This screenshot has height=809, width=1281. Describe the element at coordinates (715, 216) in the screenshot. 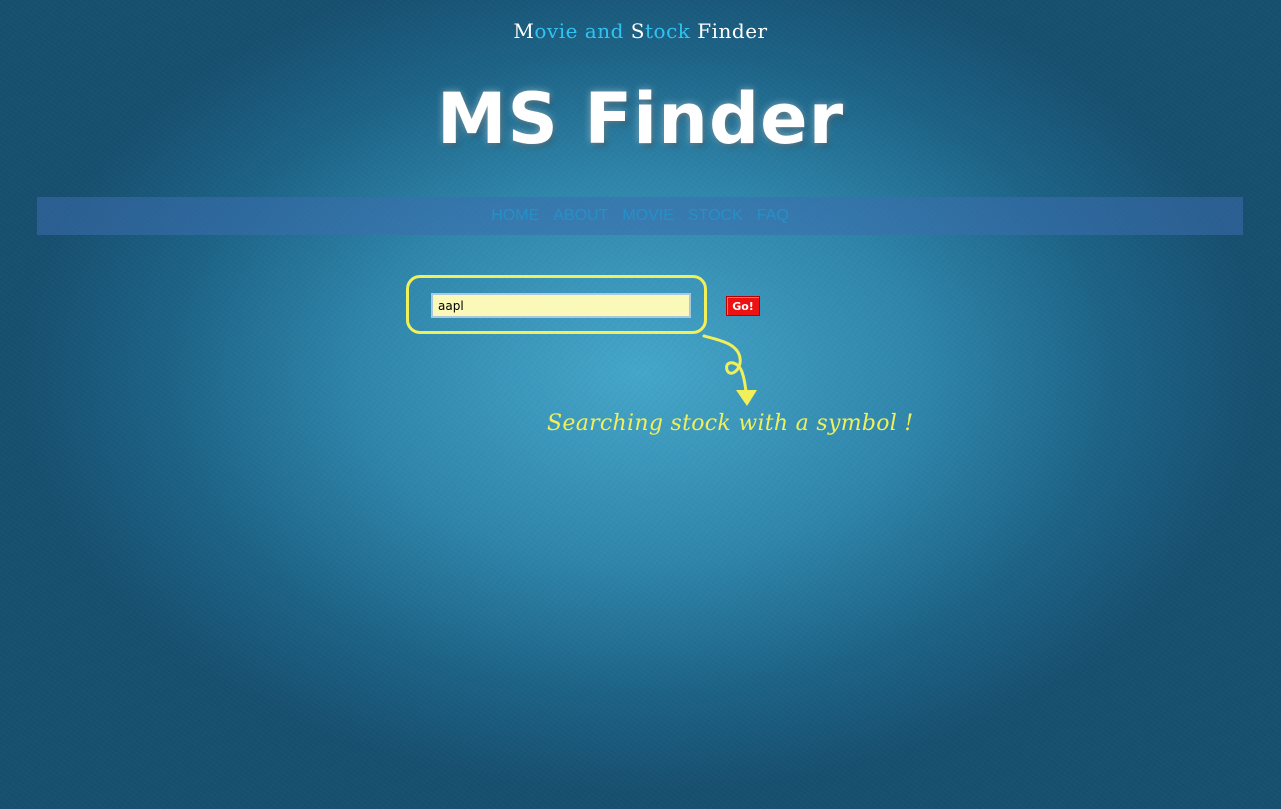

I see `nav-stock-link: STOCK` at that location.